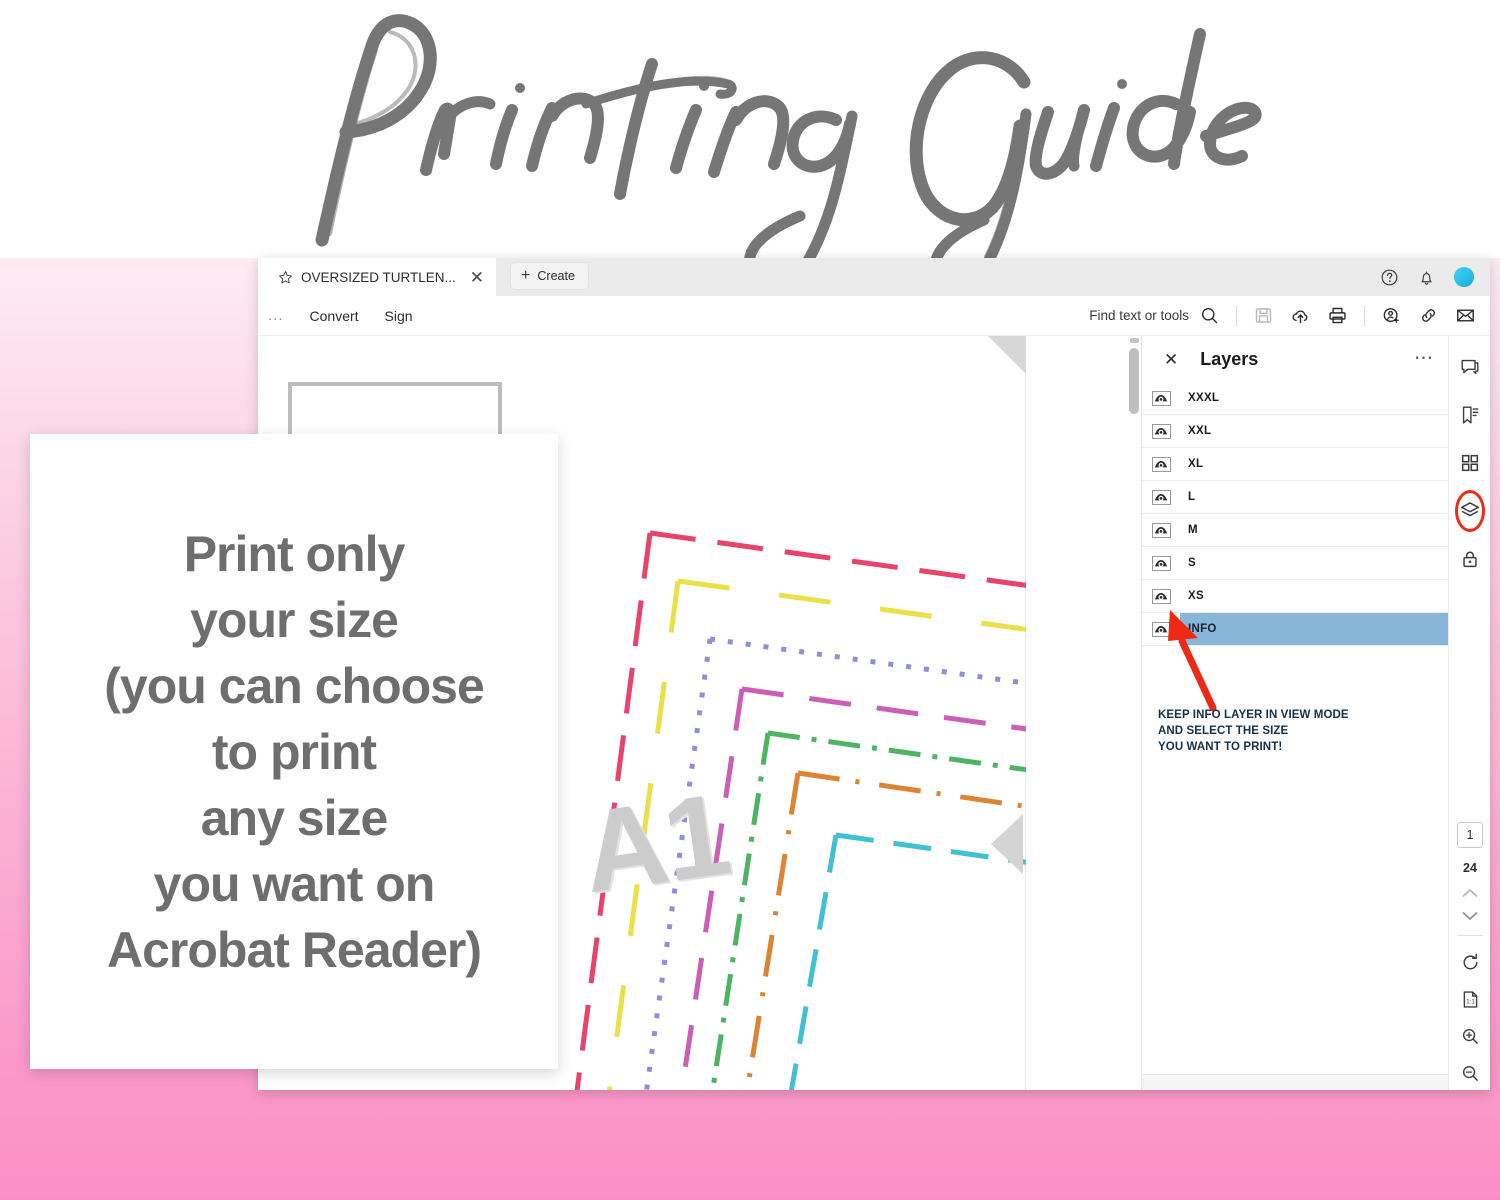  What do you see at coordinates (1391, 315) in the screenshot?
I see `add-comment-user-icon` at bounding box center [1391, 315].